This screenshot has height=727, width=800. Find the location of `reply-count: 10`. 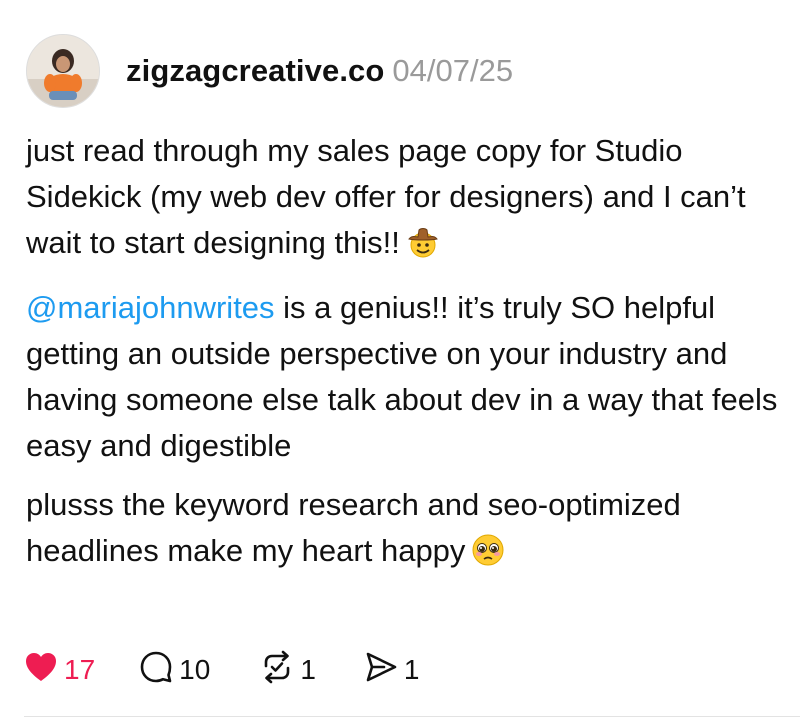

reply-count: 10 is located at coordinates (195, 669).